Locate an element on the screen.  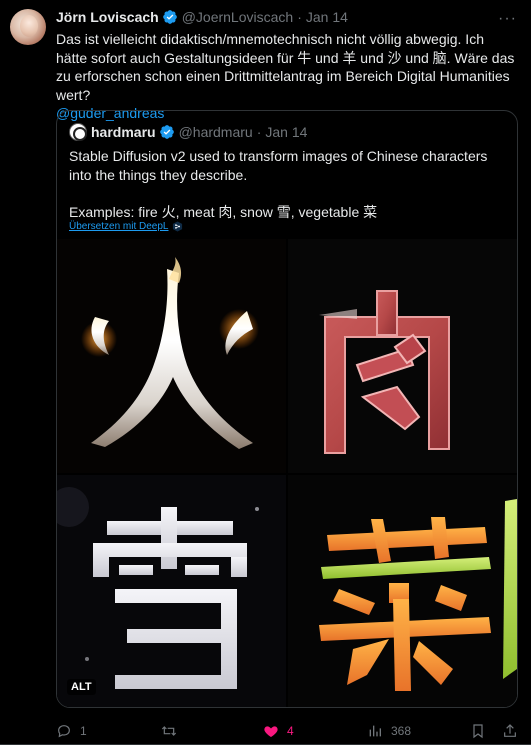
bookmark-icon is located at coordinates (478, 731).